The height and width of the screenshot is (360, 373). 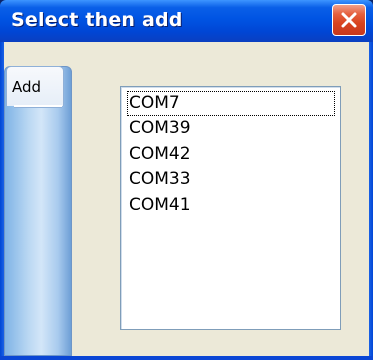 I want to click on close-button, so click(x=349, y=20).